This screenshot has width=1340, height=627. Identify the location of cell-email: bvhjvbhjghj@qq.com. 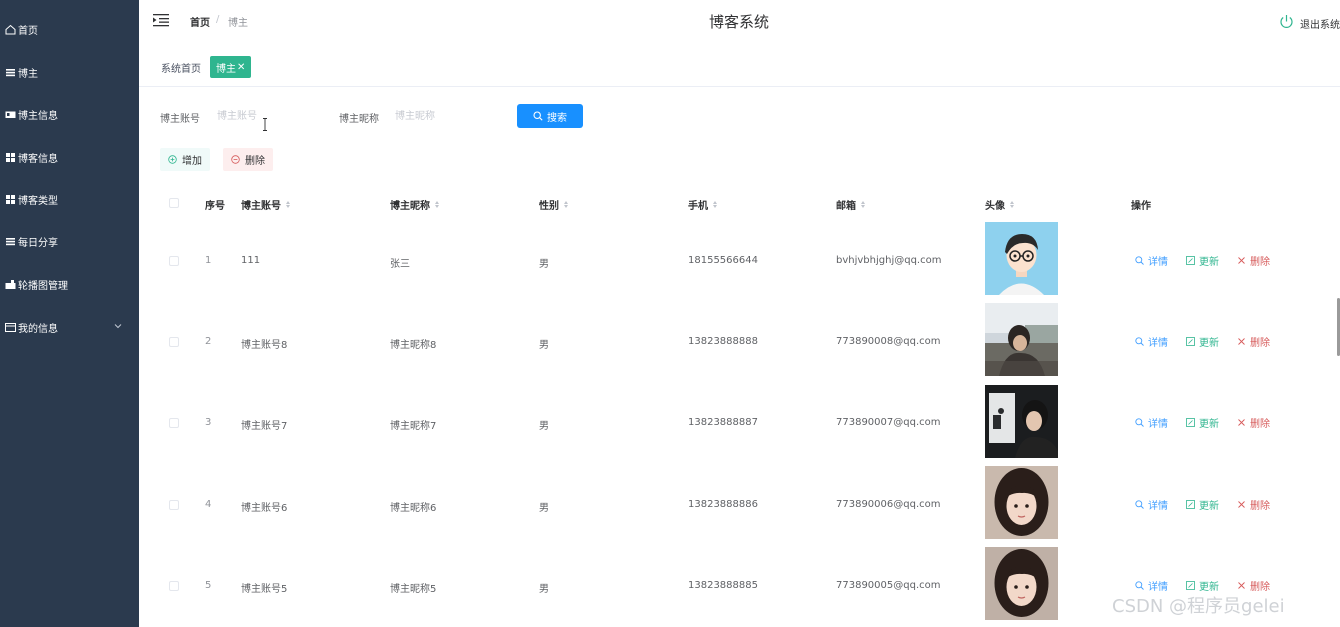
(889, 260).